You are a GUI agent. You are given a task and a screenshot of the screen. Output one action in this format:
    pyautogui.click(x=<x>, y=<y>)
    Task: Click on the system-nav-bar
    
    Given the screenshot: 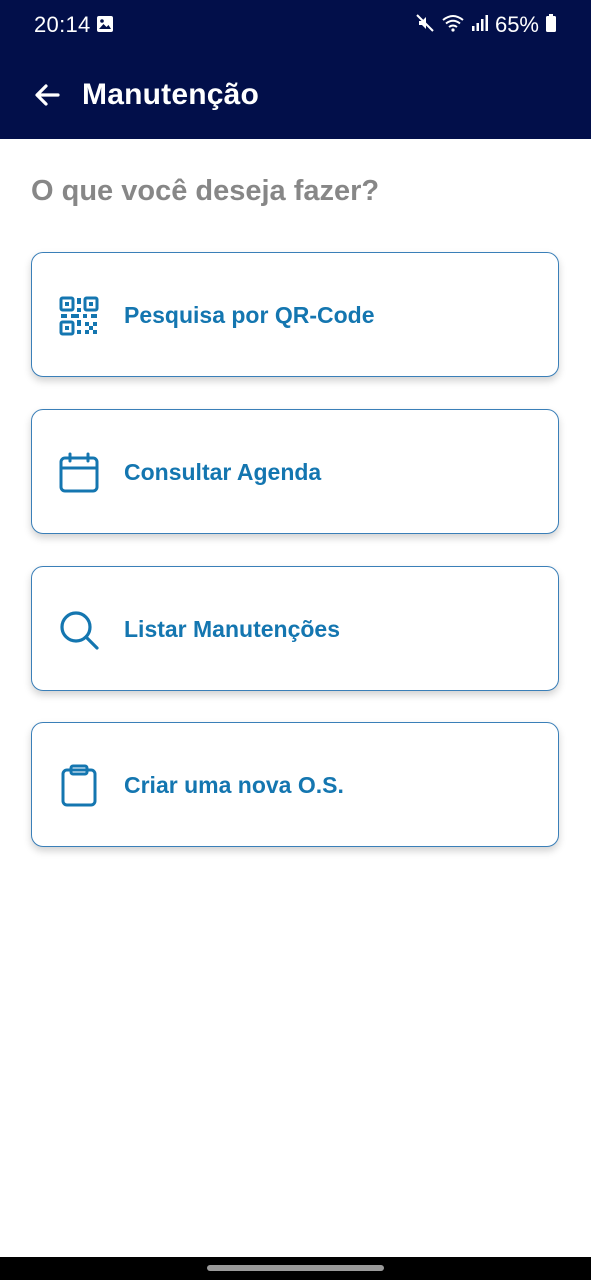 What is the action you would take?
    pyautogui.click(x=295, y=1268)
    